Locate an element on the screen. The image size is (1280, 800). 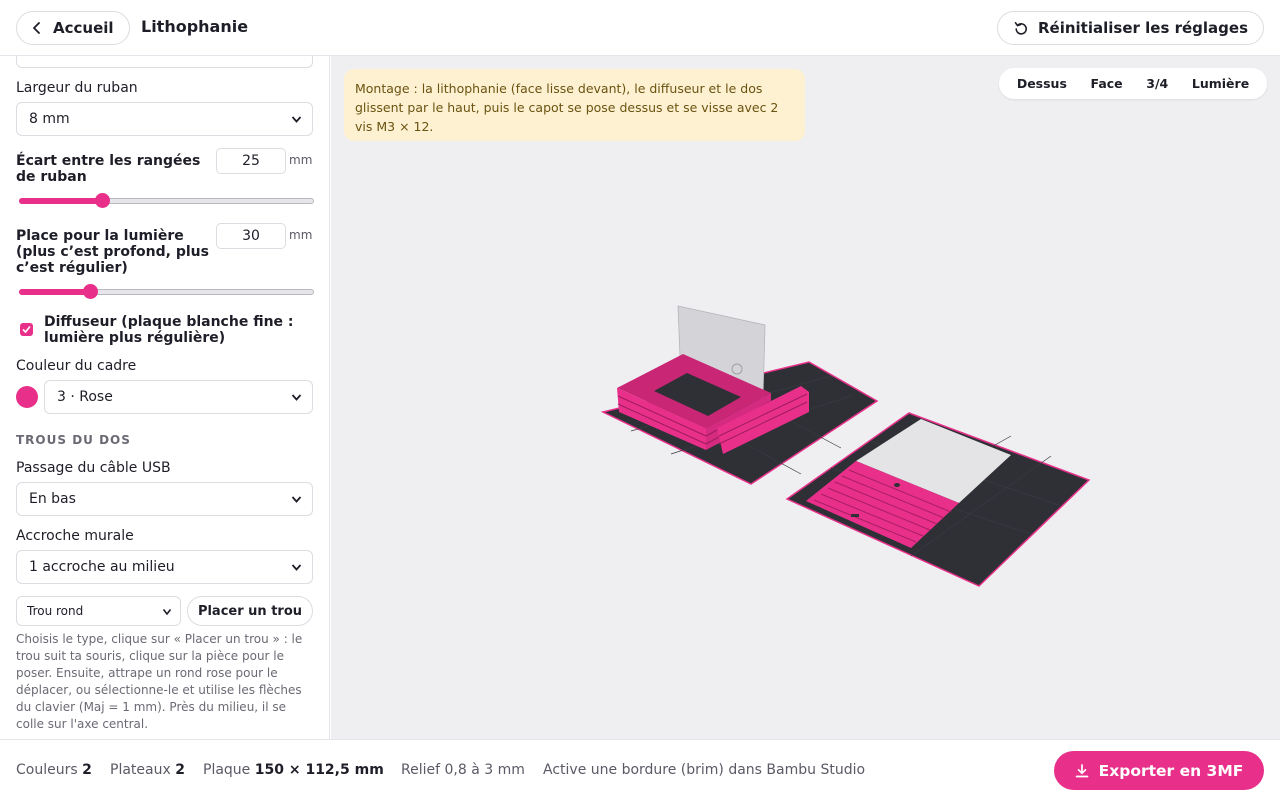
frame-color-swatch is located at coordinates (27, 397).